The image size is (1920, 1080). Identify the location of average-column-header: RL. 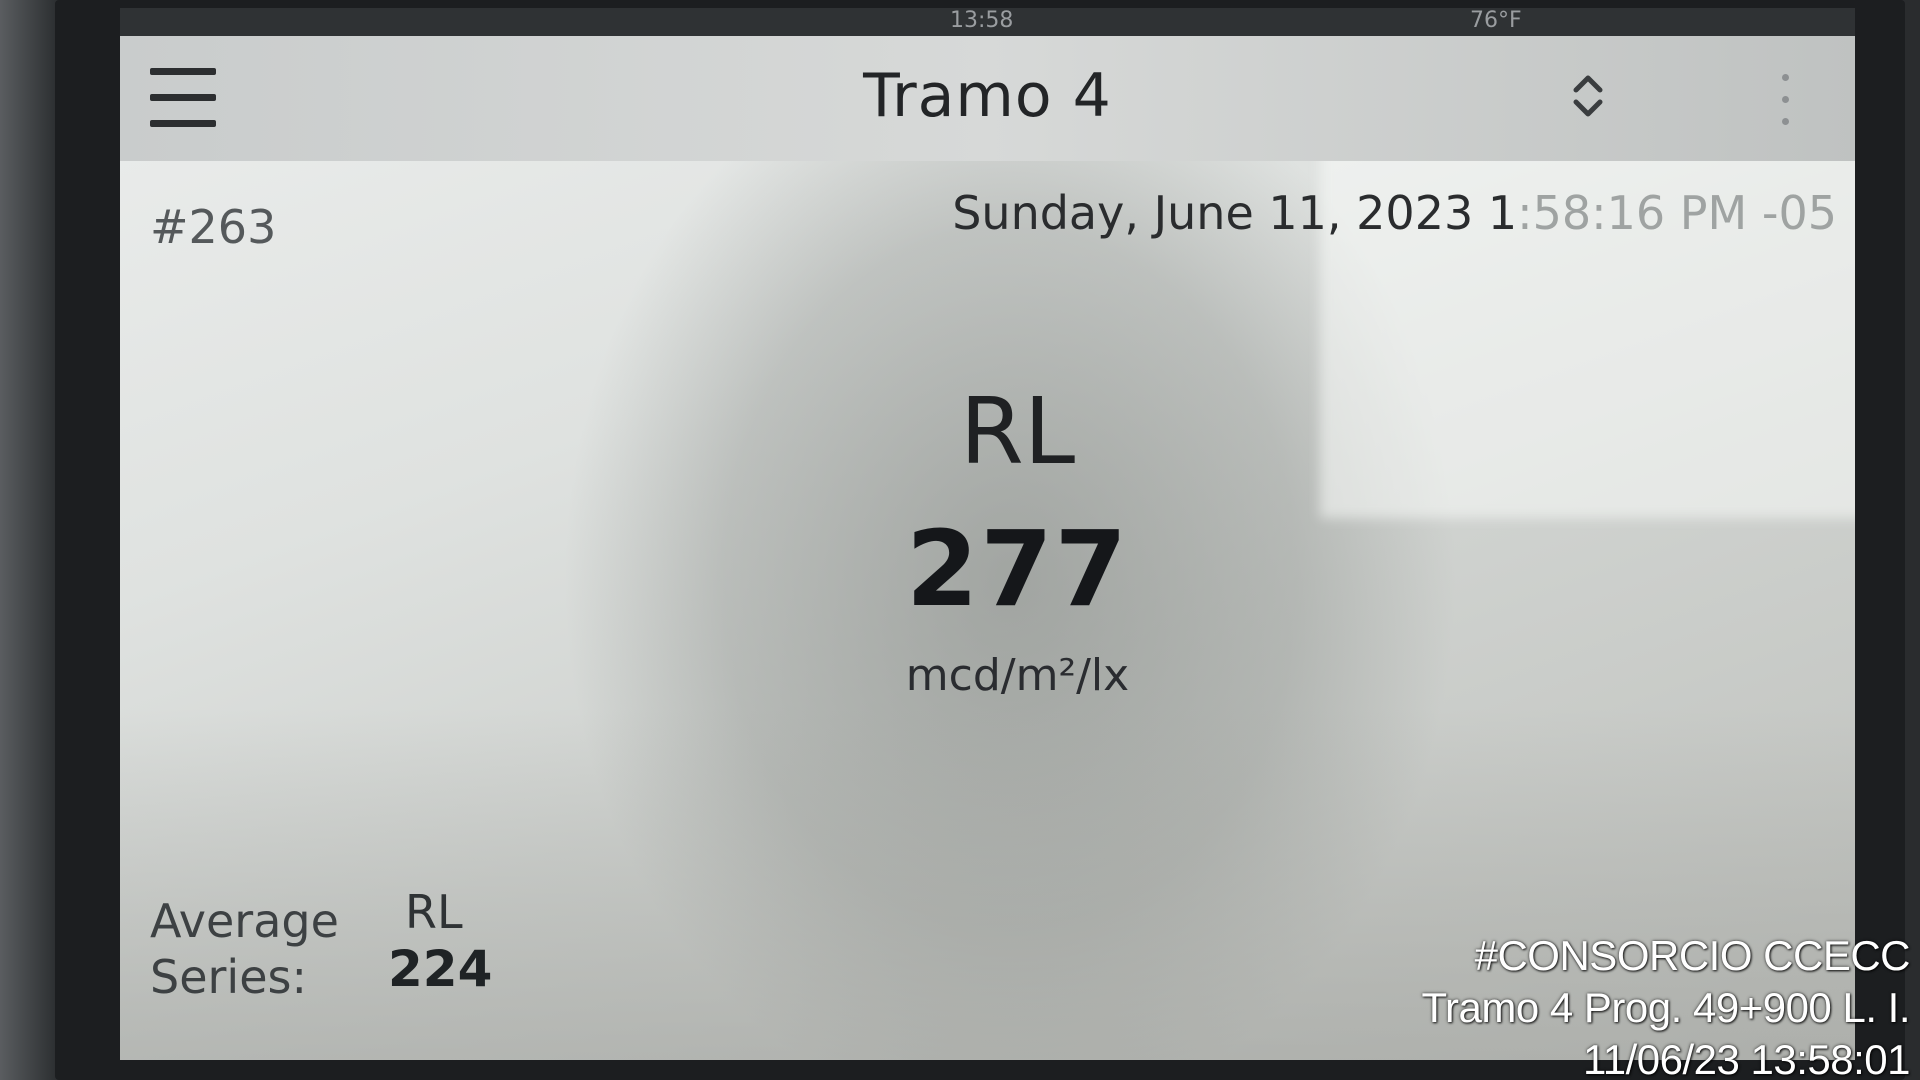
(434, 912).